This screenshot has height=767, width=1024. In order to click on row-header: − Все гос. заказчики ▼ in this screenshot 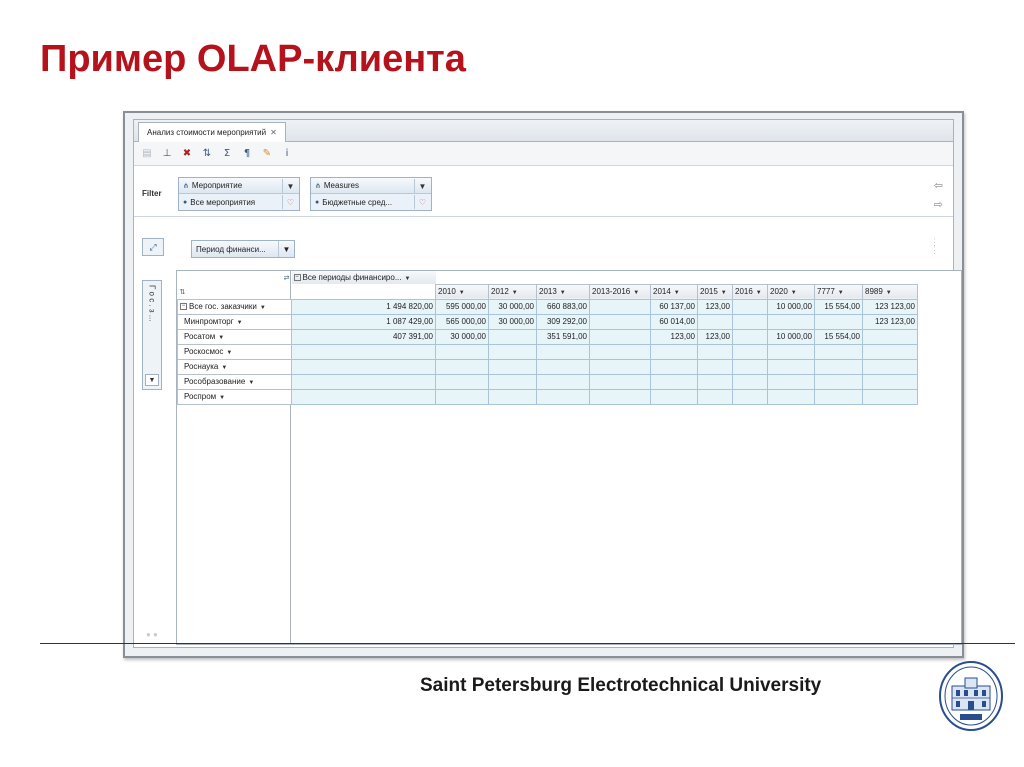, I will do `click(234, 306)`.